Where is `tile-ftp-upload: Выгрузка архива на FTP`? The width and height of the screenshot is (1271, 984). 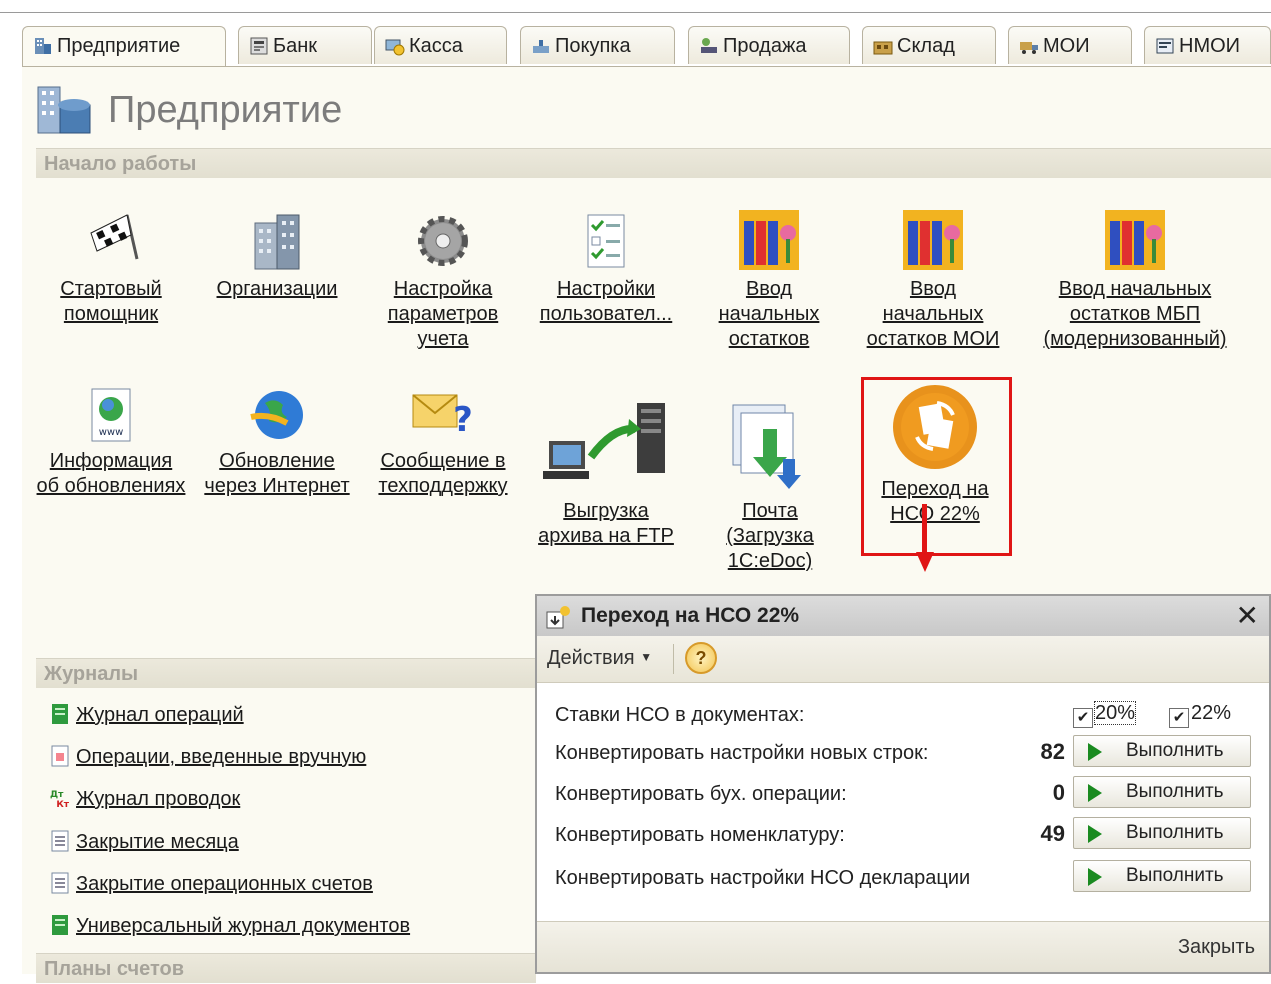
tile-ftp-upload: Выгрузка архива на FTP is located at coordinates (606, 473).